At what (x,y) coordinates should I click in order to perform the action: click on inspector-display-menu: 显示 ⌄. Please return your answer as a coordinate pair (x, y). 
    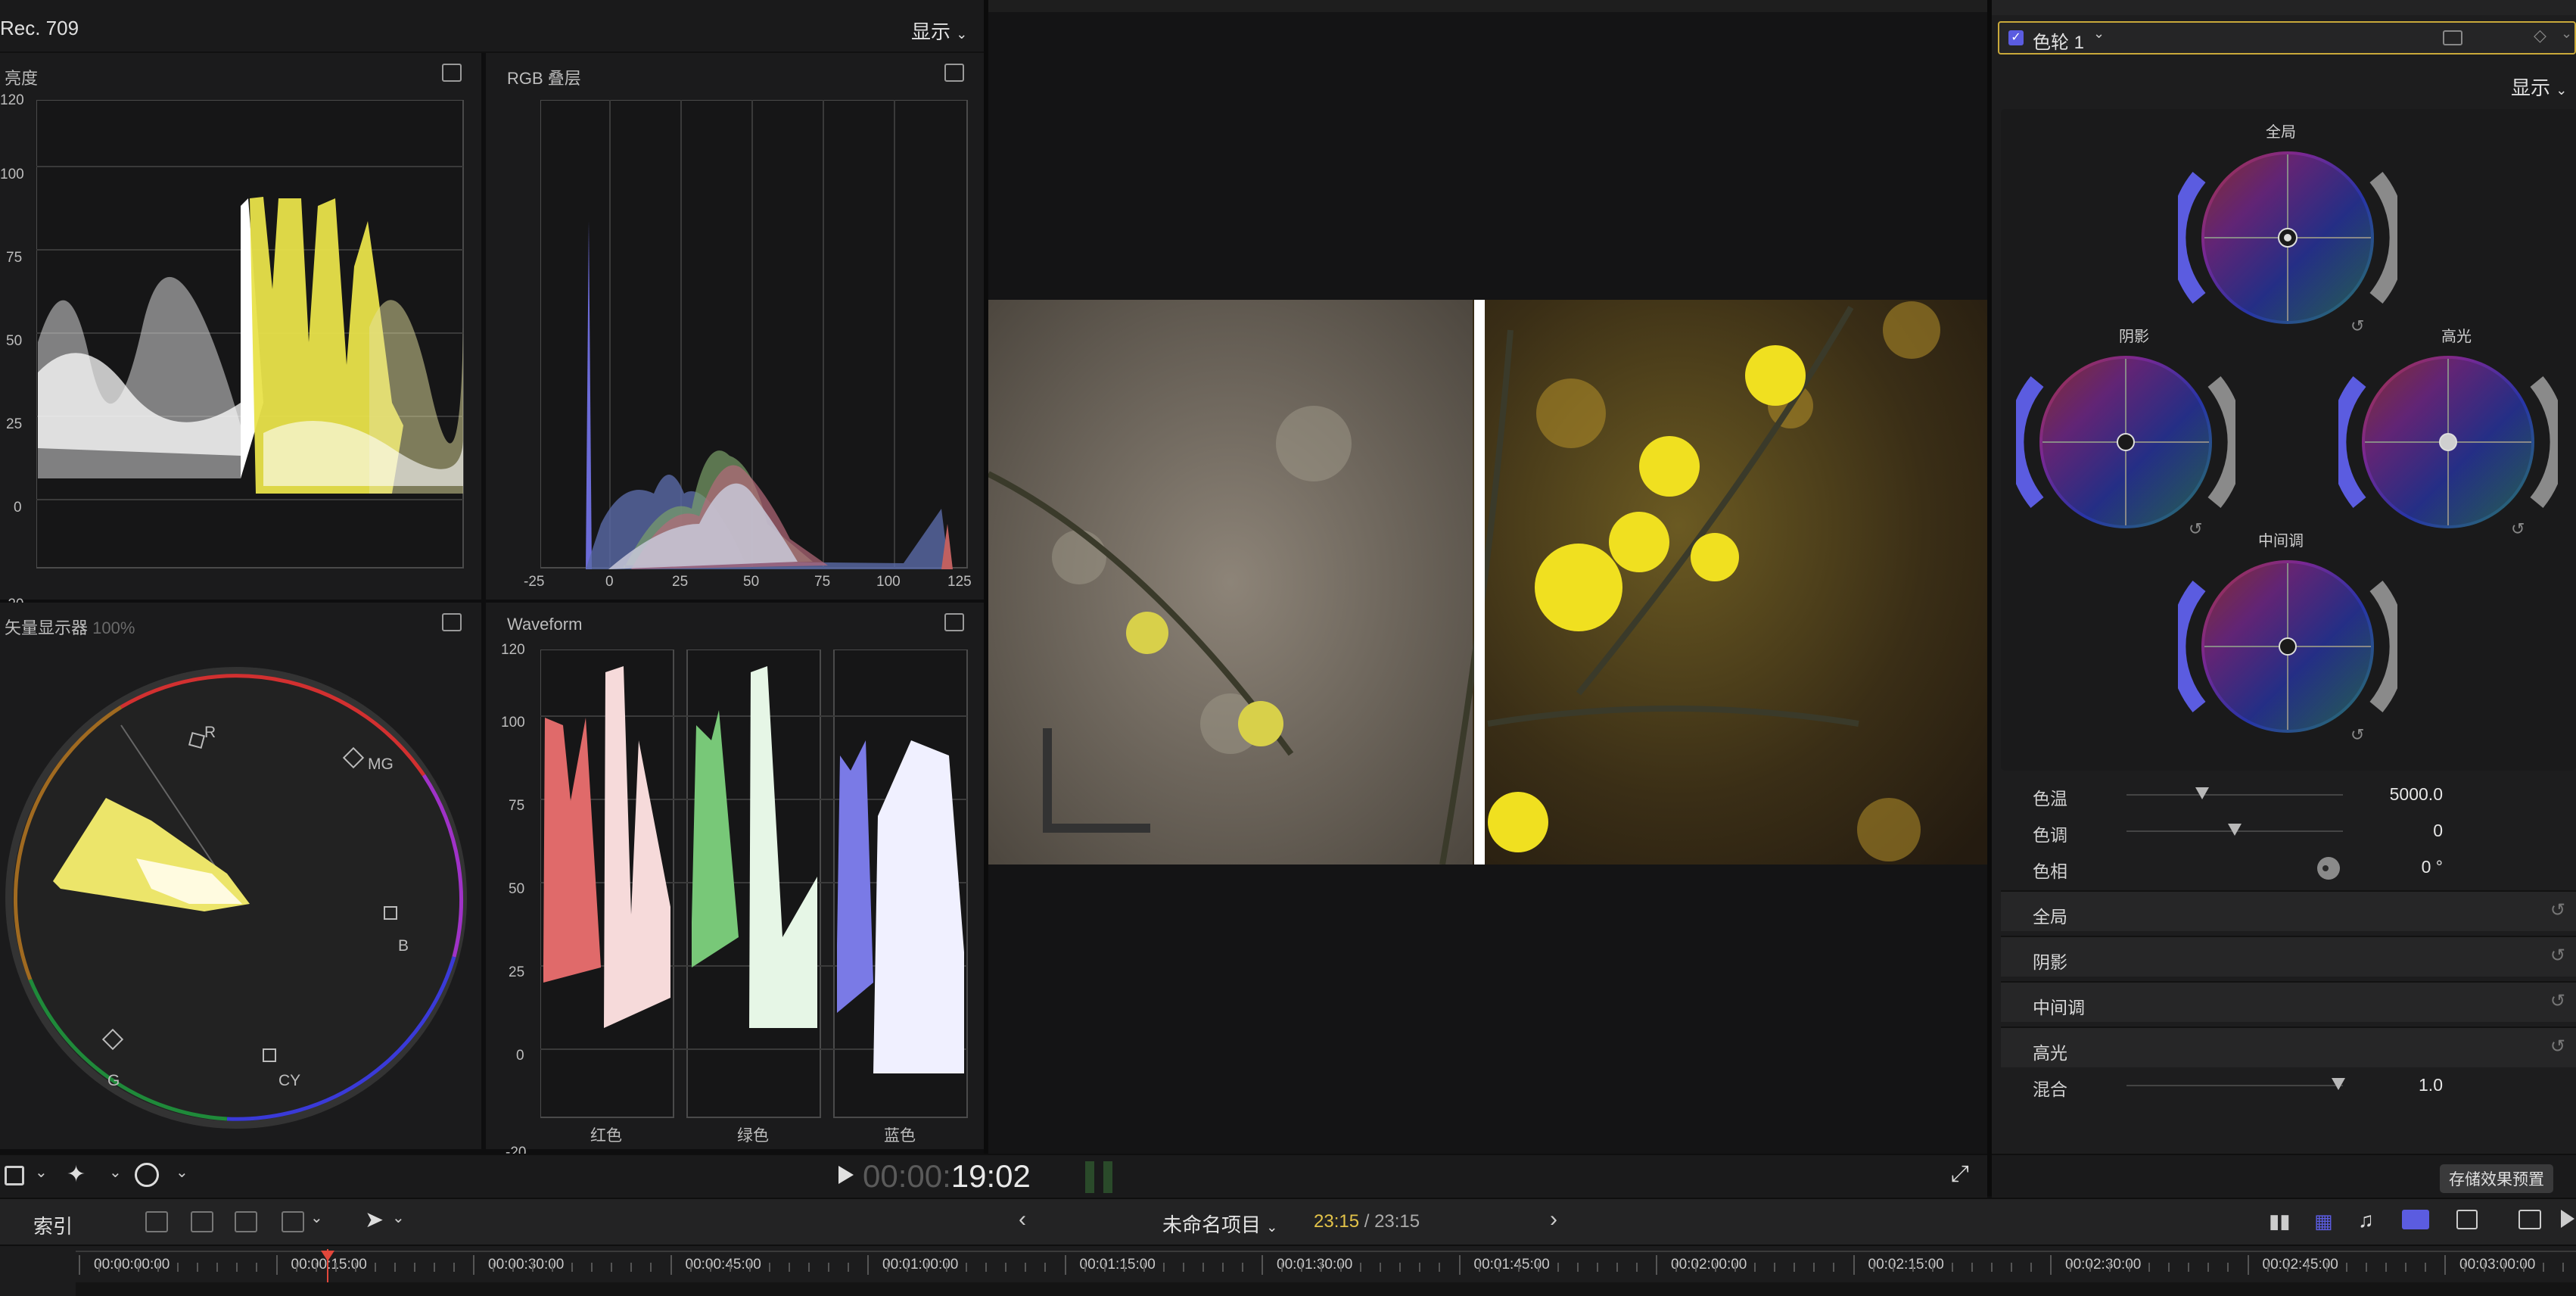
    Looking at the image, I should click on (2539, 87).